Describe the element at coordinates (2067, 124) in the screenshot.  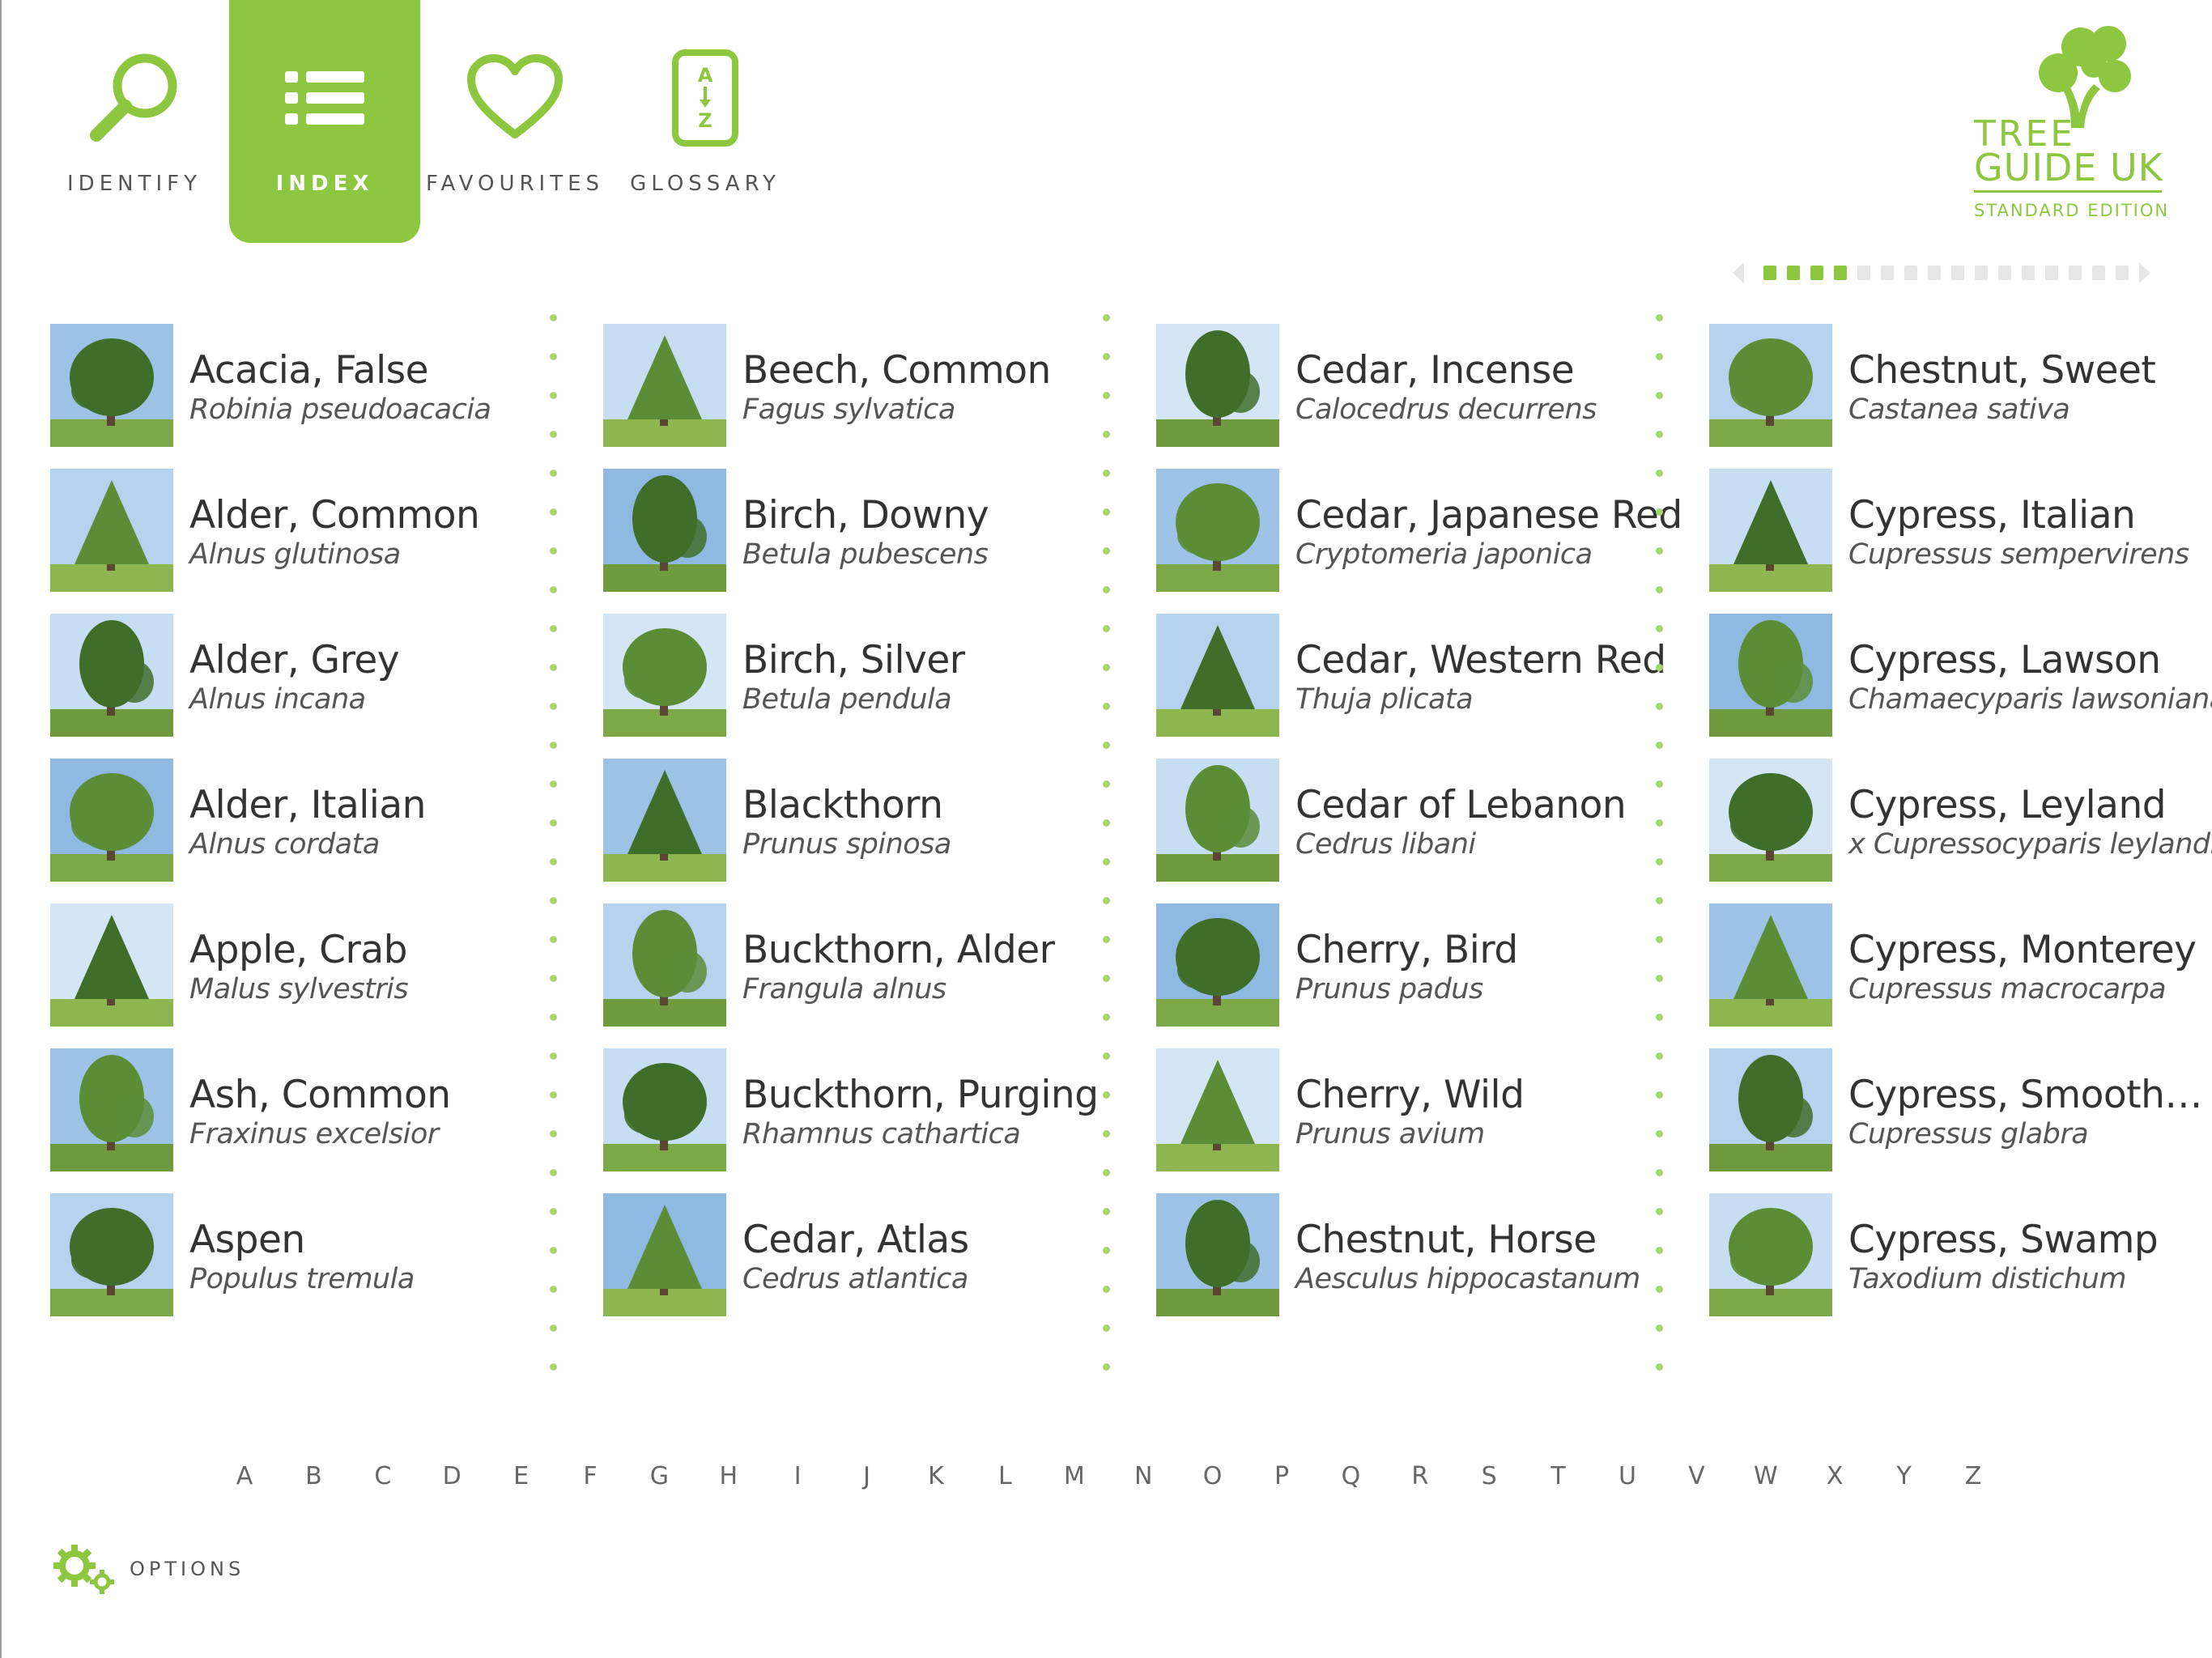
I see `tree-guide-logo: TREE GUIDE UK STANDARD EDITION` at that location.